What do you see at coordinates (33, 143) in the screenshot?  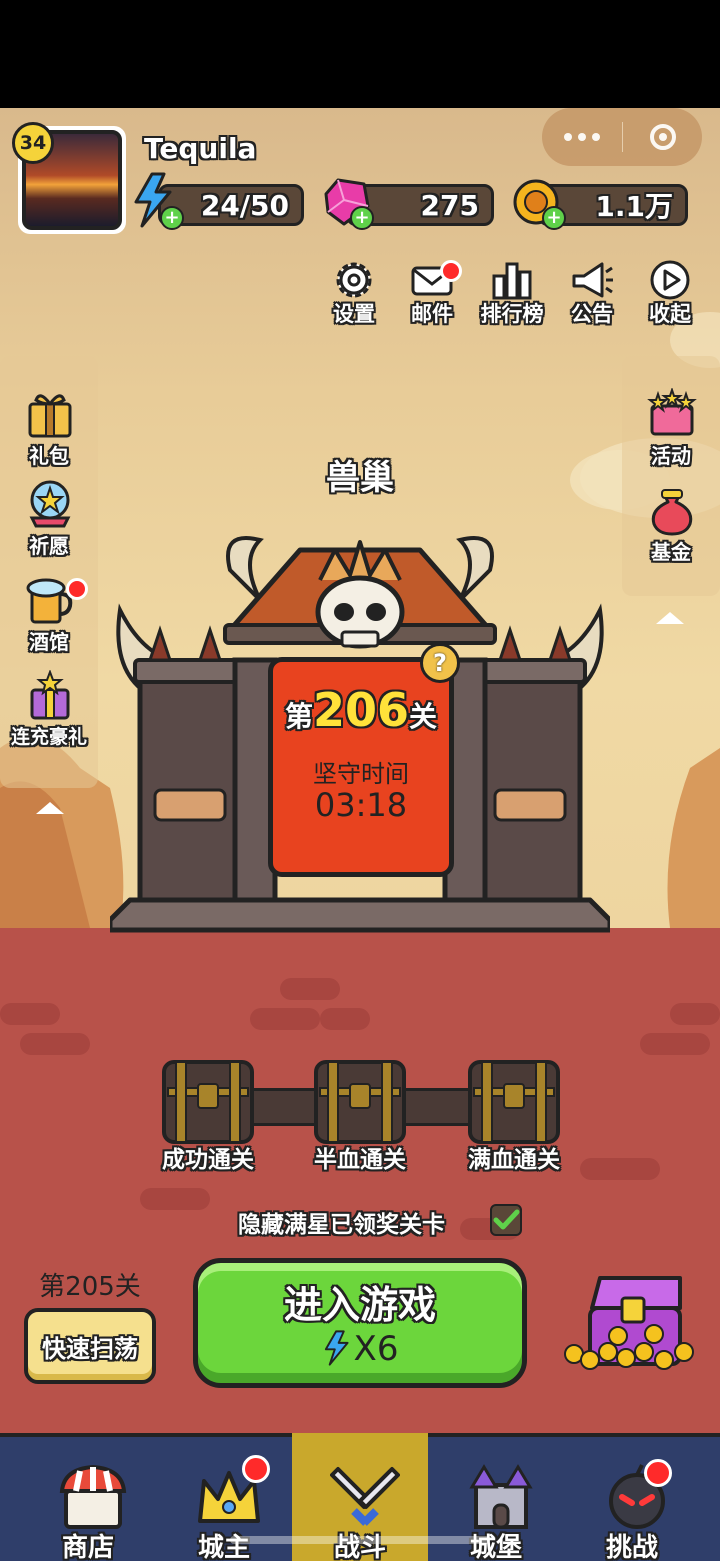 I see `level-badge: 34` at bounding box center [33, 143].